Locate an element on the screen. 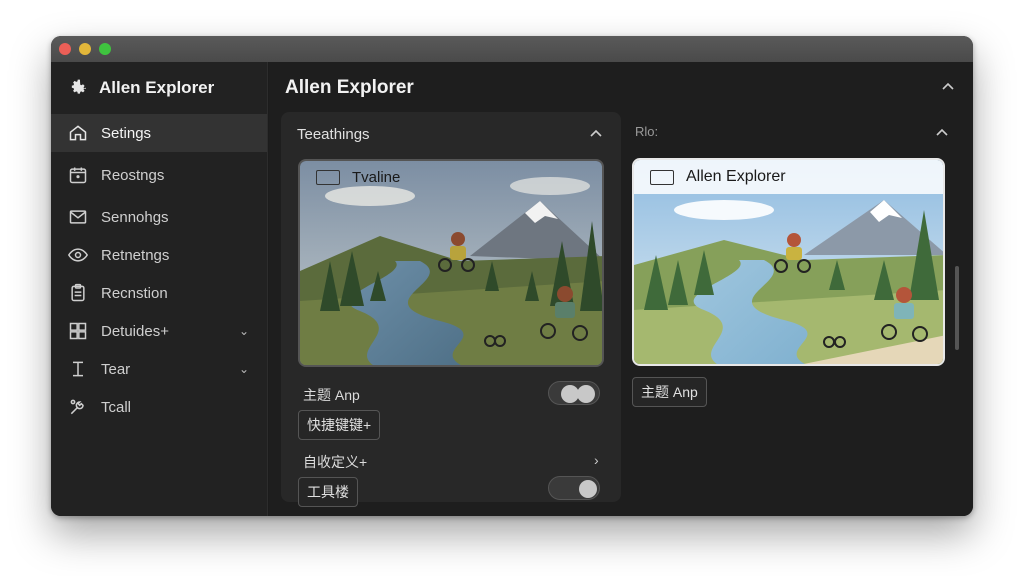 This screenshot has height=576, width=1024. sidebar-app-title: Allen Explorer is located at coordinates (157, 87).